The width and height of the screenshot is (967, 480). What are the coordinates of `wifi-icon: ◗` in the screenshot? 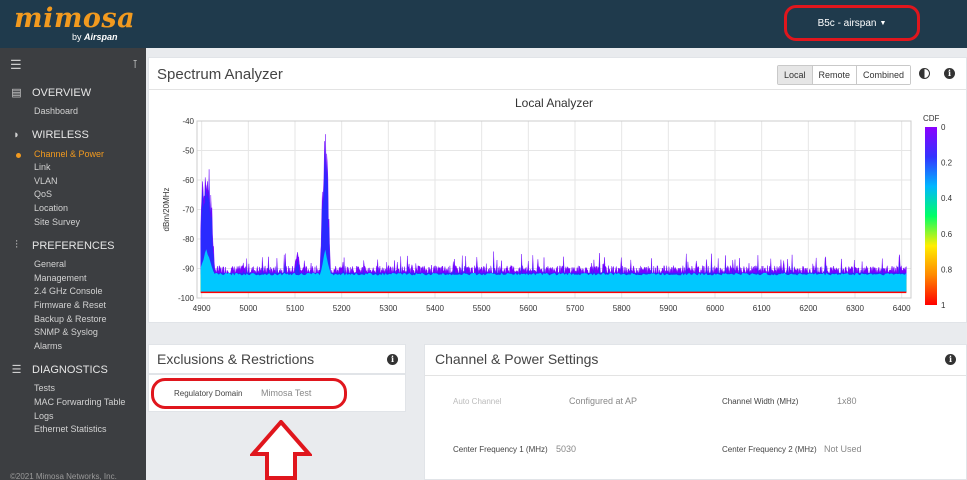 It's located at (16, 134).